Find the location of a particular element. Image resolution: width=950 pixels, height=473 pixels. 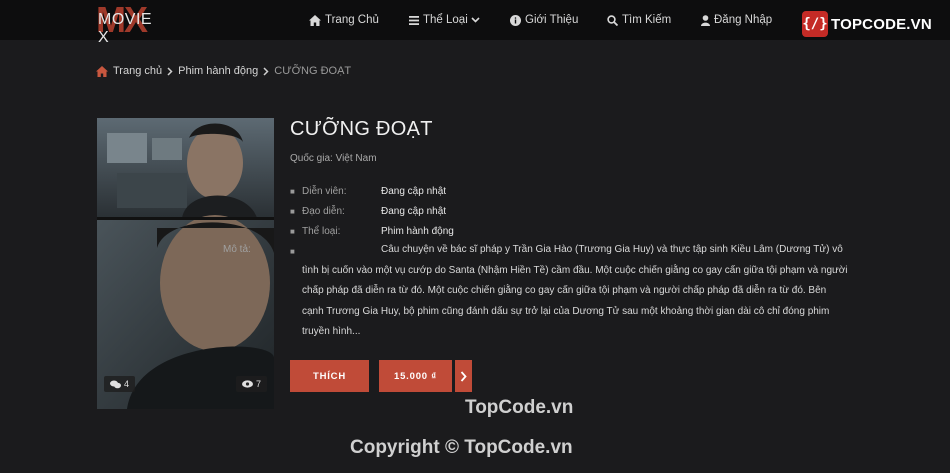

nav-label-search: Tìm Kiếm is located at coordinates (647, 20).